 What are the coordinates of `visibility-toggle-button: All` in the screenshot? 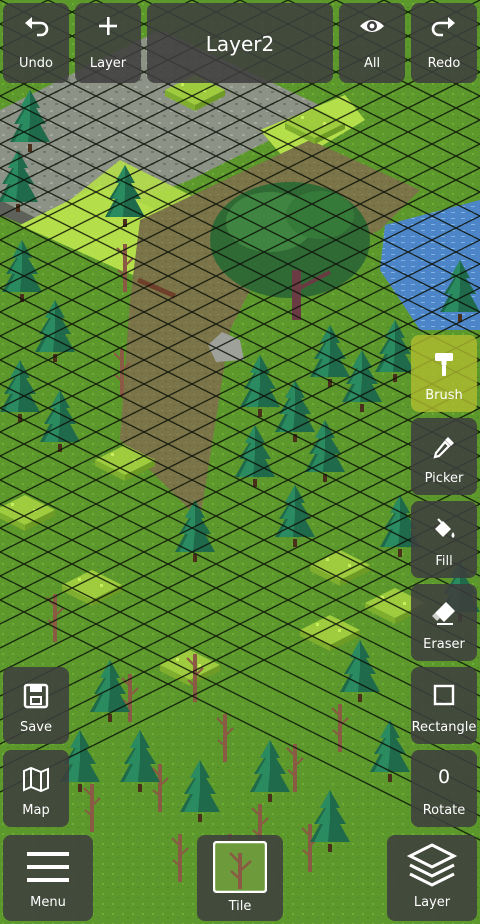 It's located at (372, 43).